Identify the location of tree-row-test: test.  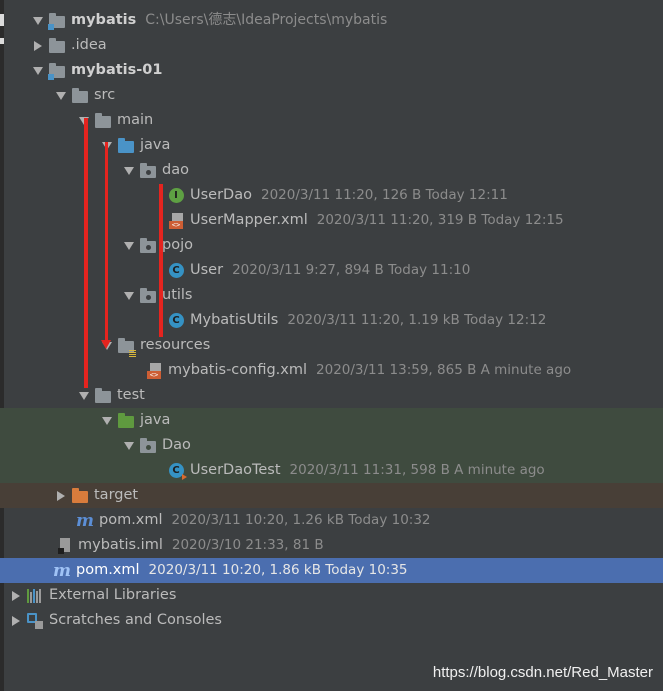
(331, 395).